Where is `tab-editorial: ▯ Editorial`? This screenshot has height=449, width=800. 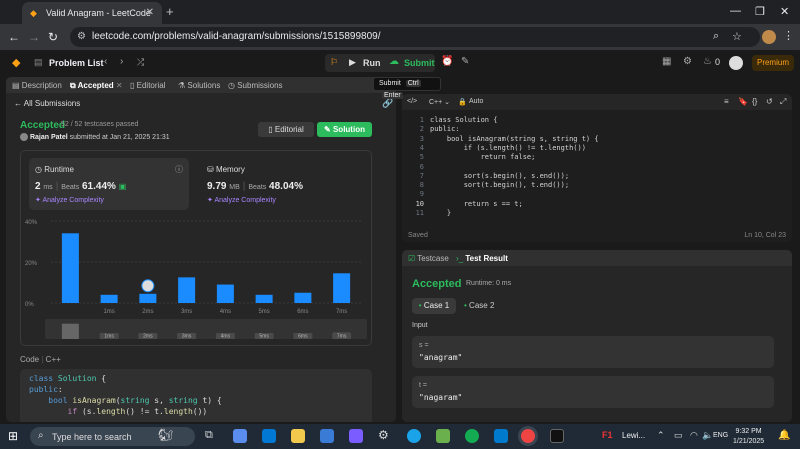 tab-editorial: ▯ Editorial is located at coordinates (148, 85).